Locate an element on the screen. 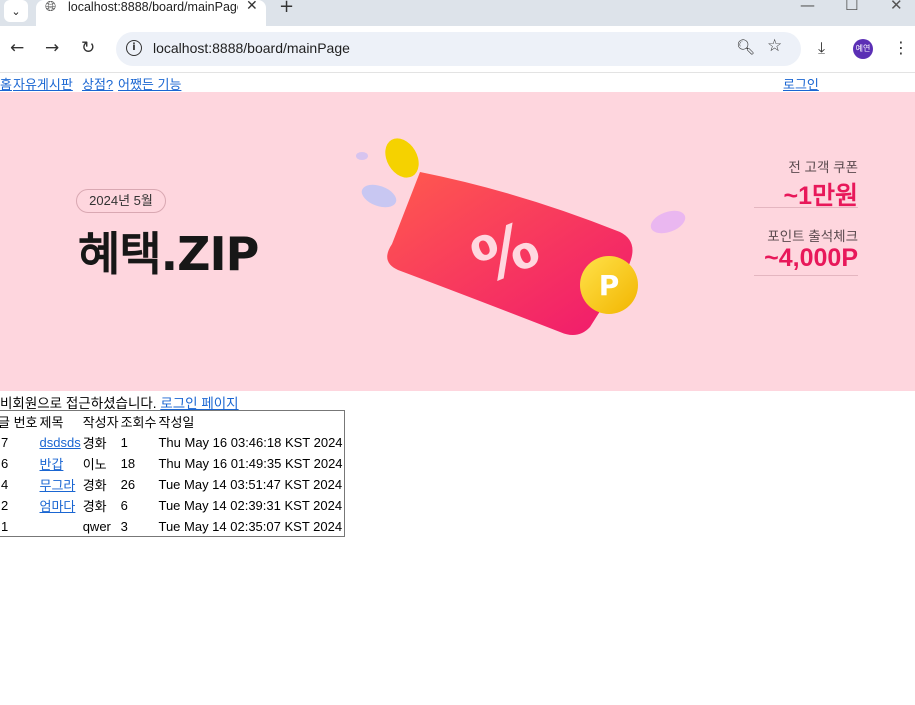 This screenshot has width=915, height=705. post-title-link: dsdsds is located at coordinates (60, 442).